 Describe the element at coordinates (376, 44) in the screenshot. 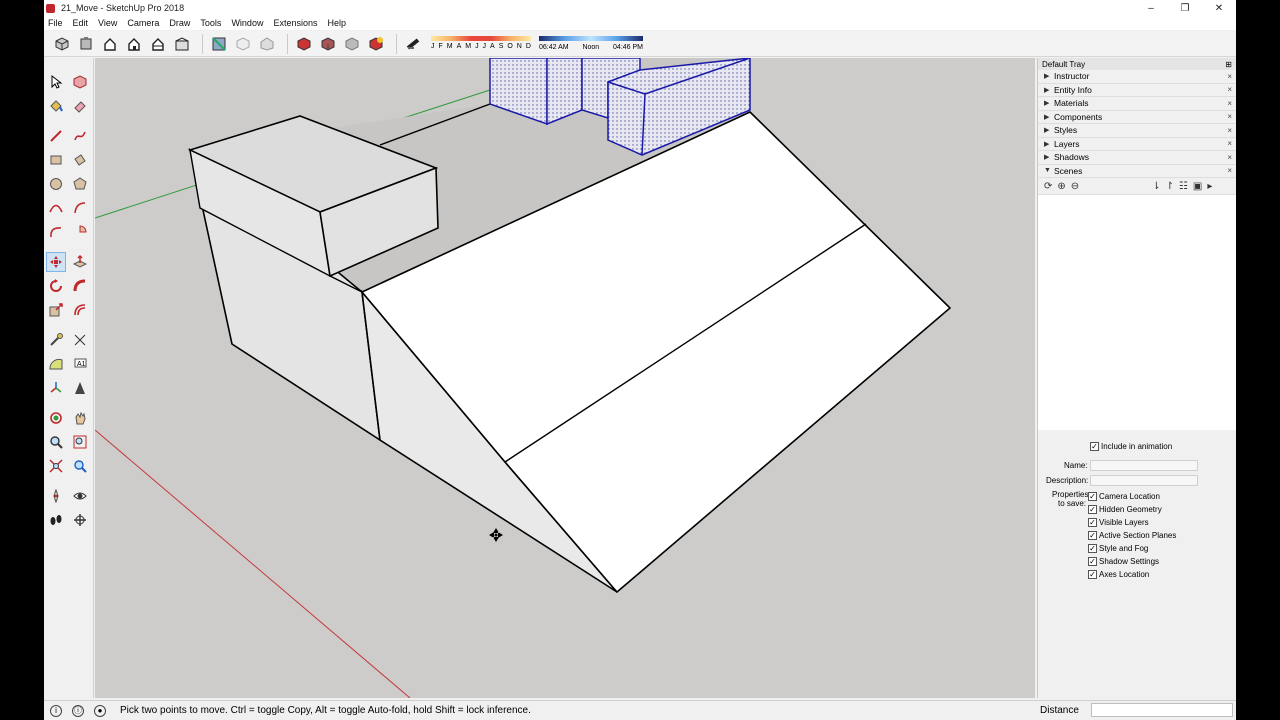

I see `shadows-toggle-icon` at that location.